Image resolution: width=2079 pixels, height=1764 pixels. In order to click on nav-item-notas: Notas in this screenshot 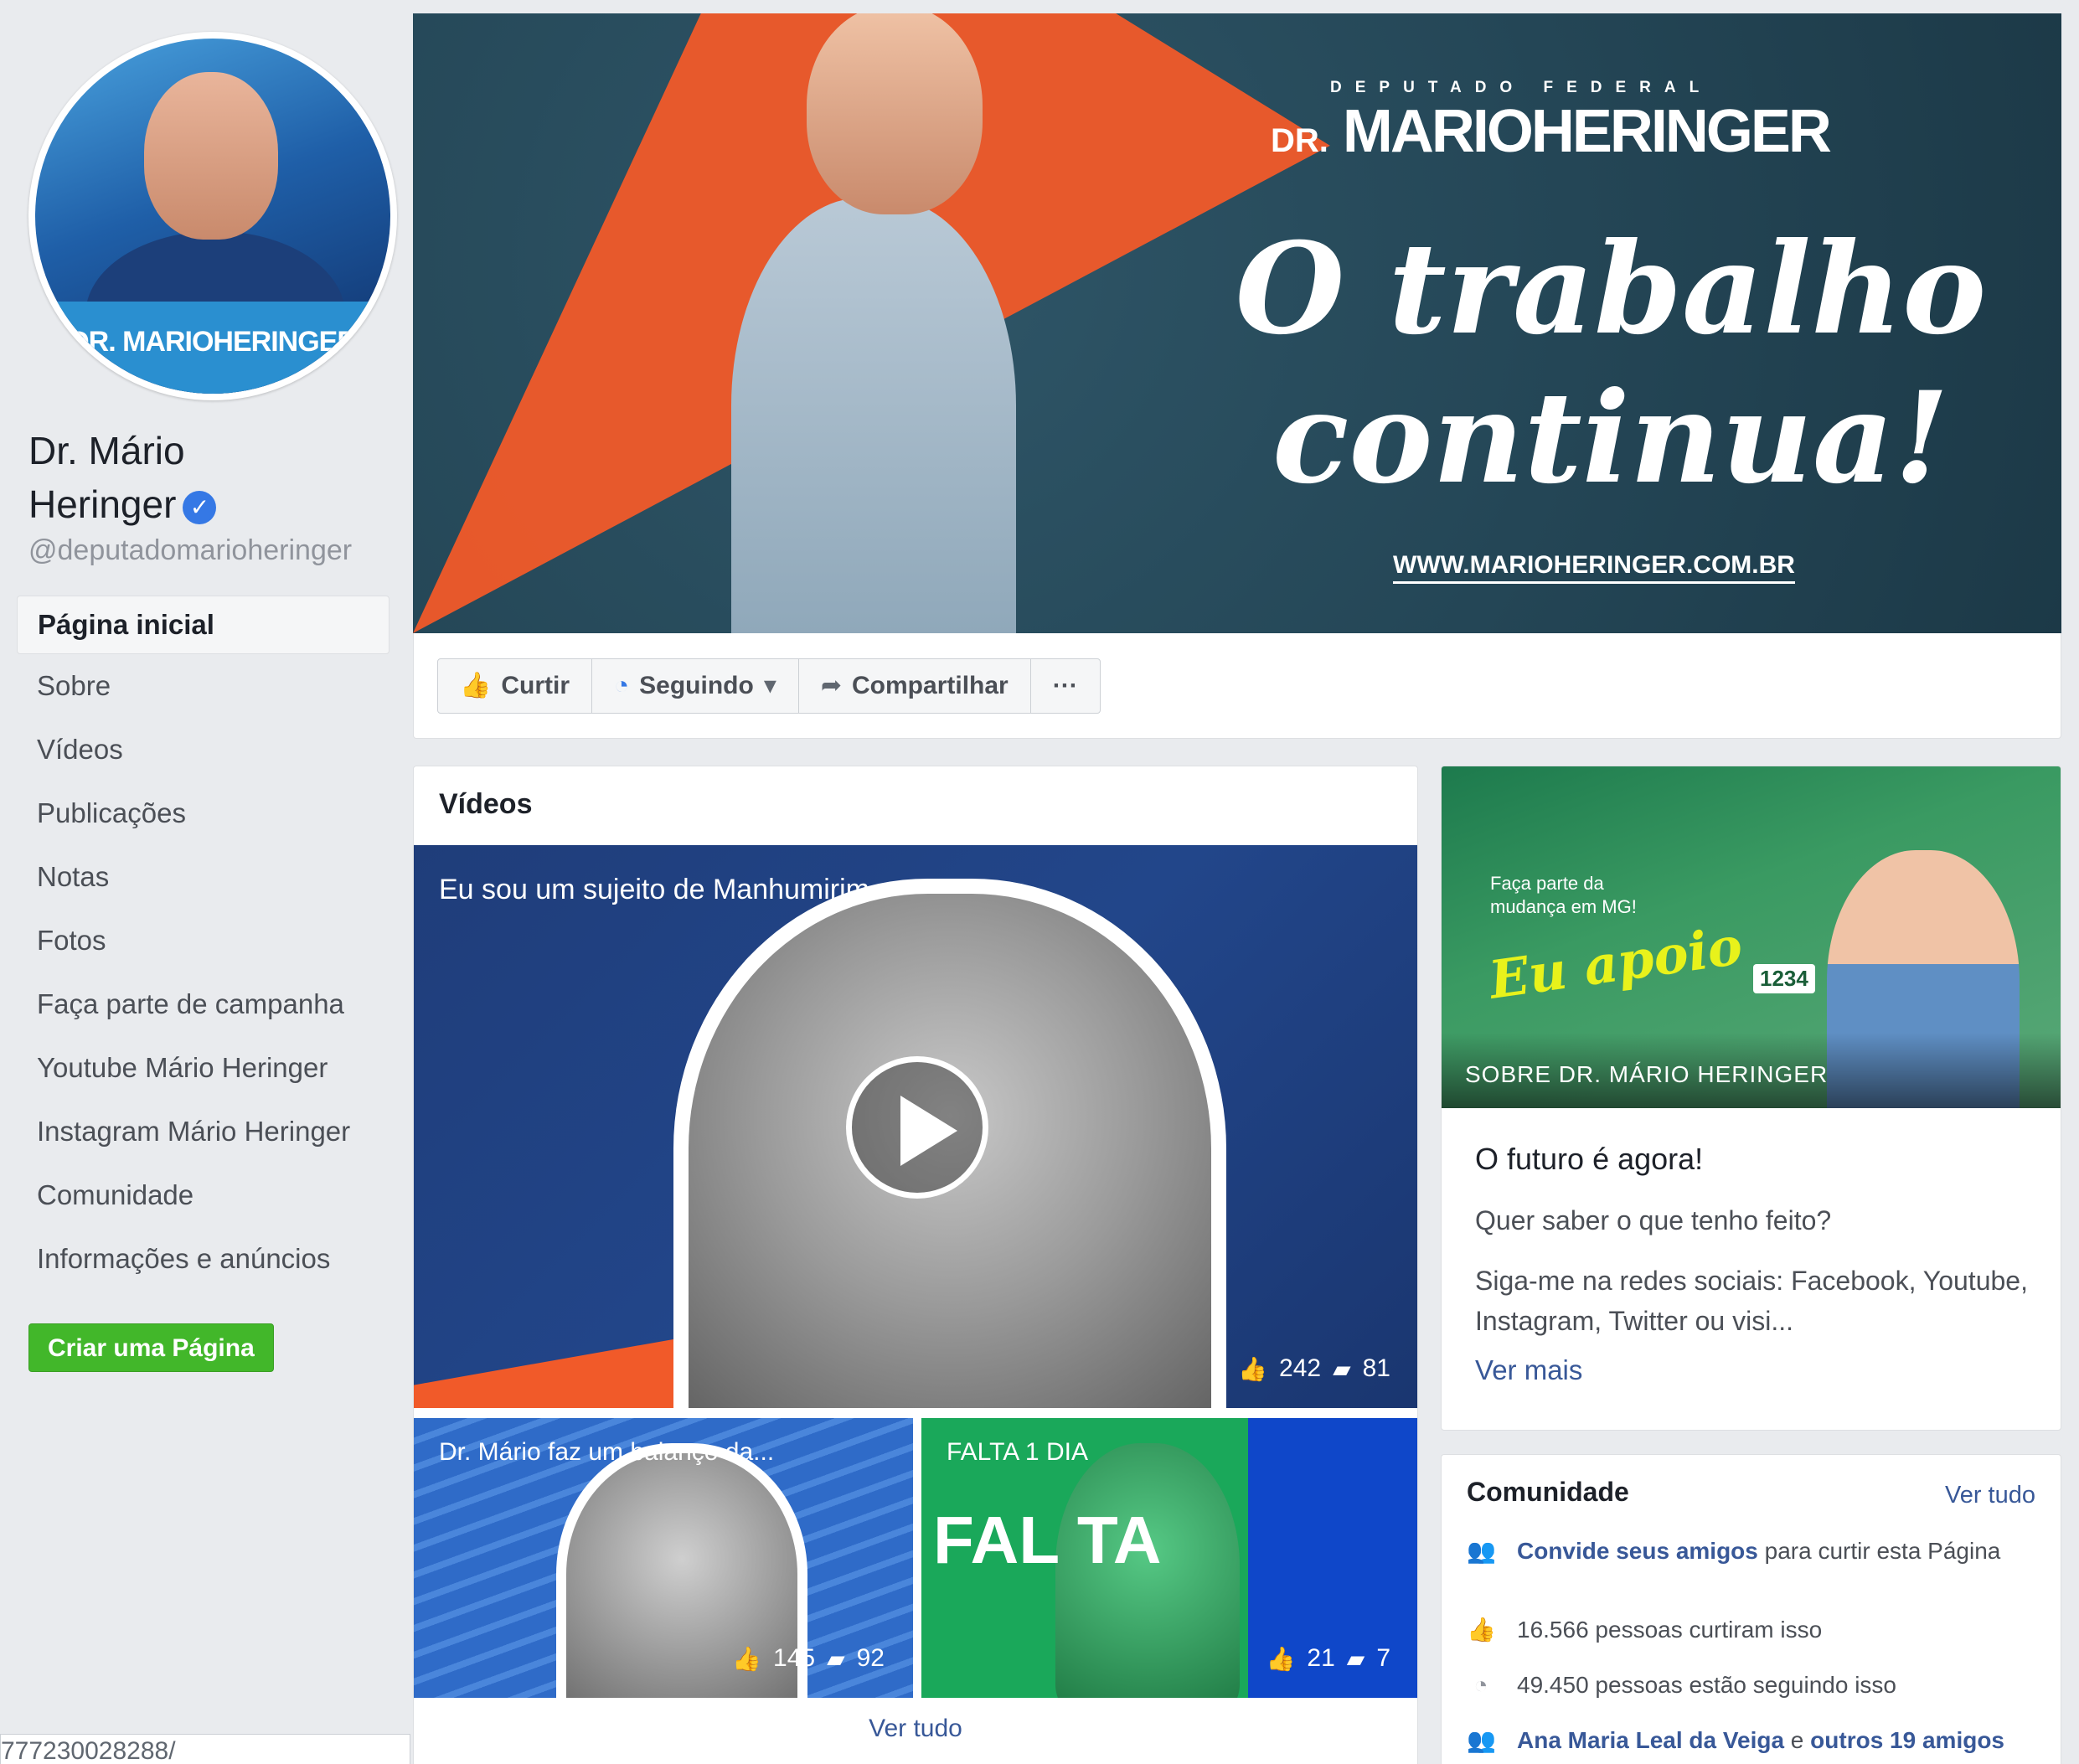, I will do `click(203, 877)`.